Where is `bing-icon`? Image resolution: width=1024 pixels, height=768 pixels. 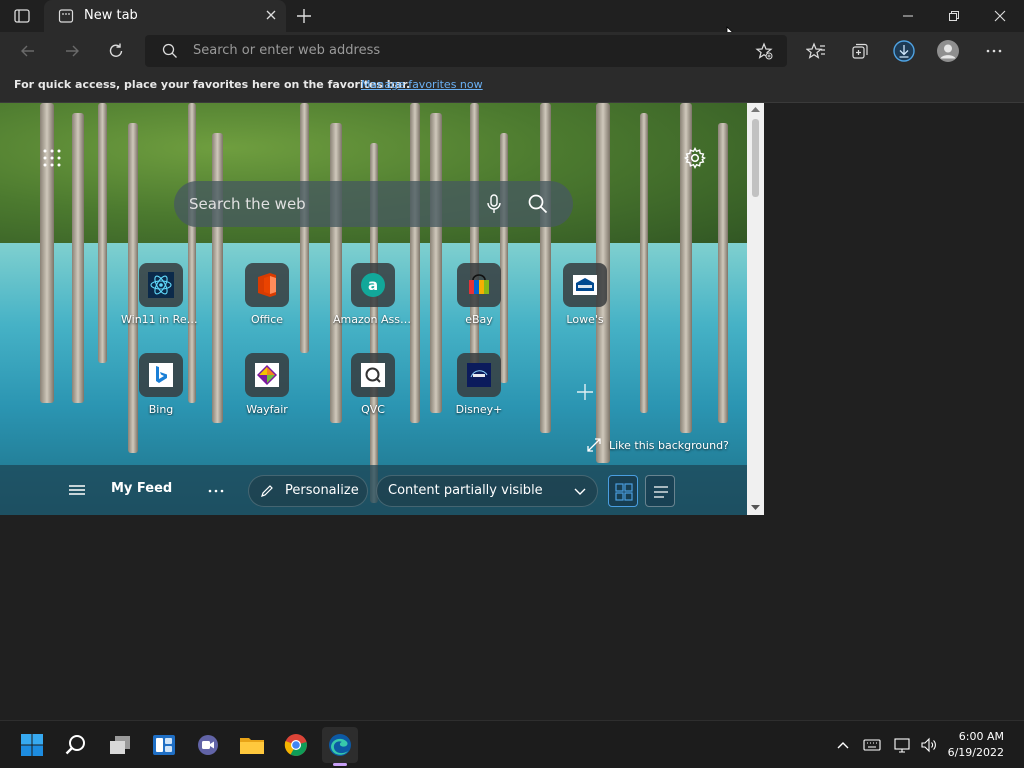 bing-icon is located at coordinates (161, 375).